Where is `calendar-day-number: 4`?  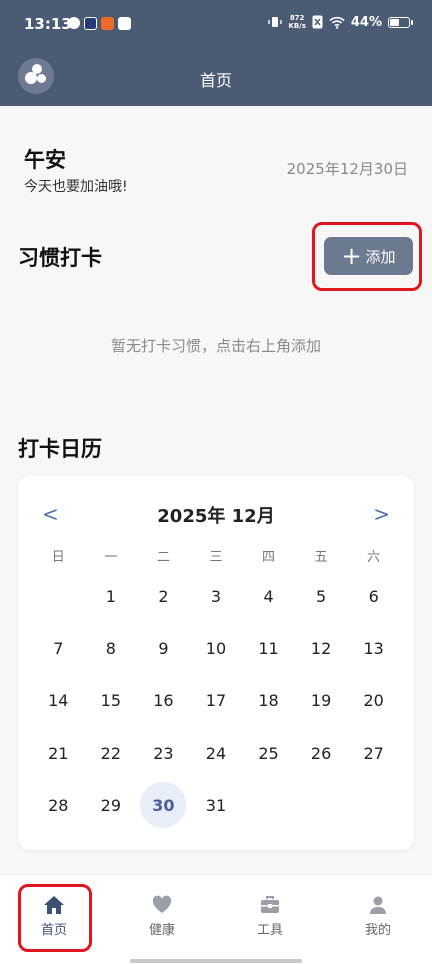
calendar-day-number: 4 is located at coordinates (268, 596).